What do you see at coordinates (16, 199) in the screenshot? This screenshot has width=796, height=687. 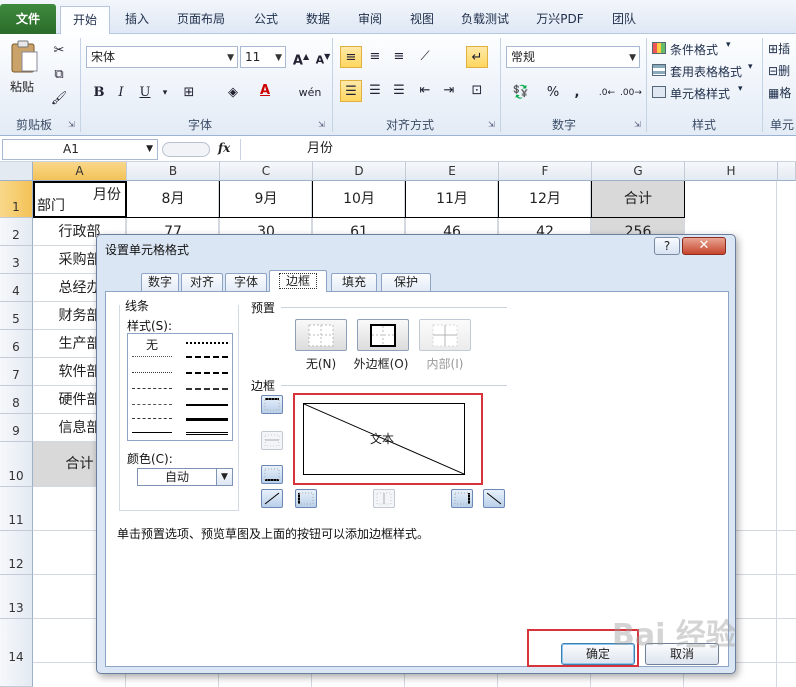 I see `row-header: 1` at bounding box center [16, 199].